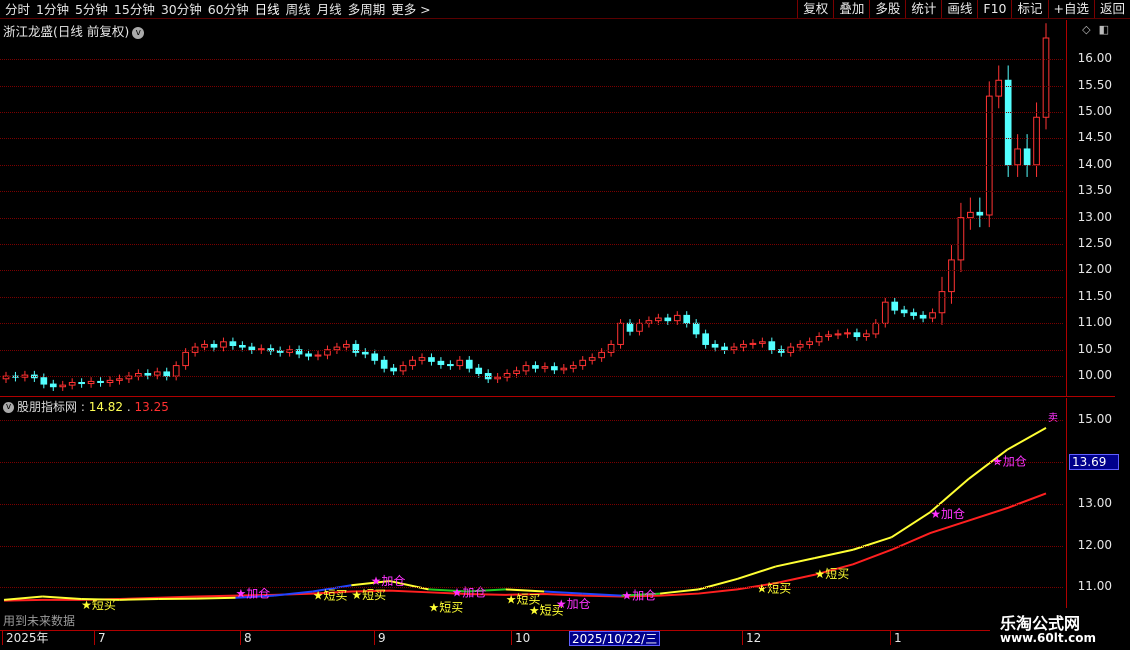 This screenshot has height=650, width=1130. Describe the element at coordinates (1111, 9) in the screenshot. I see `toolbar-button-8: 返回` at that location.